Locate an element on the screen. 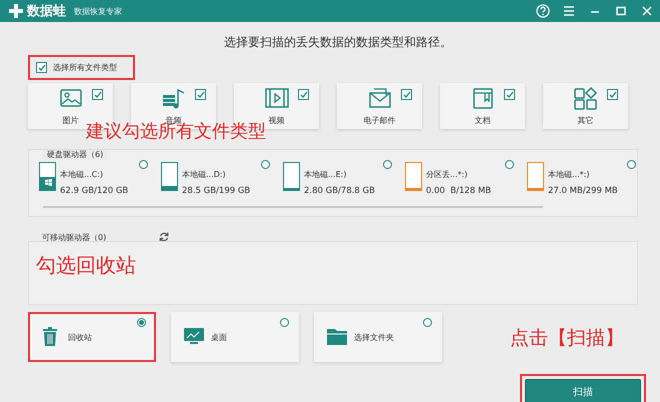  shapes-icon is located at coordinates (585, 98).